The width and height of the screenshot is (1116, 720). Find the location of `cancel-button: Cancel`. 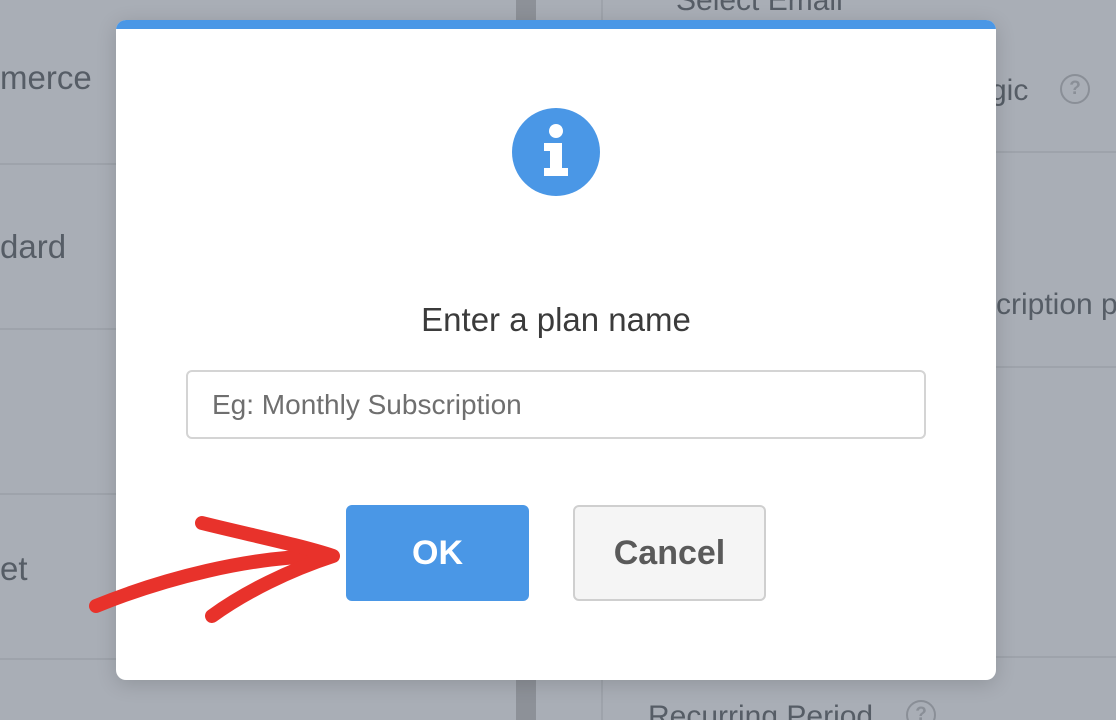

cancel-button: Cancel is located at coordinates (669, 553).